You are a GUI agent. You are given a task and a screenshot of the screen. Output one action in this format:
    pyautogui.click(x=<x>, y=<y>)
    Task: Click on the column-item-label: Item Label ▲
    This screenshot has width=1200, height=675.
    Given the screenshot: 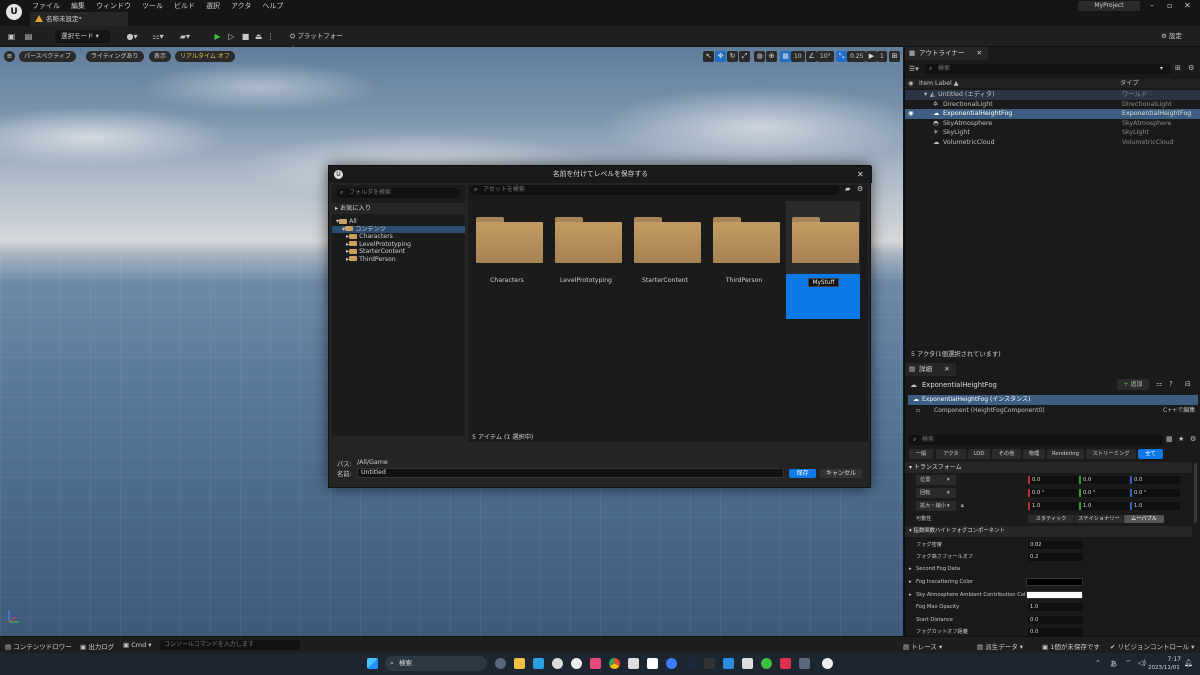 What is the action you would take?
    pyautogui.click(x=938, y=83)
    